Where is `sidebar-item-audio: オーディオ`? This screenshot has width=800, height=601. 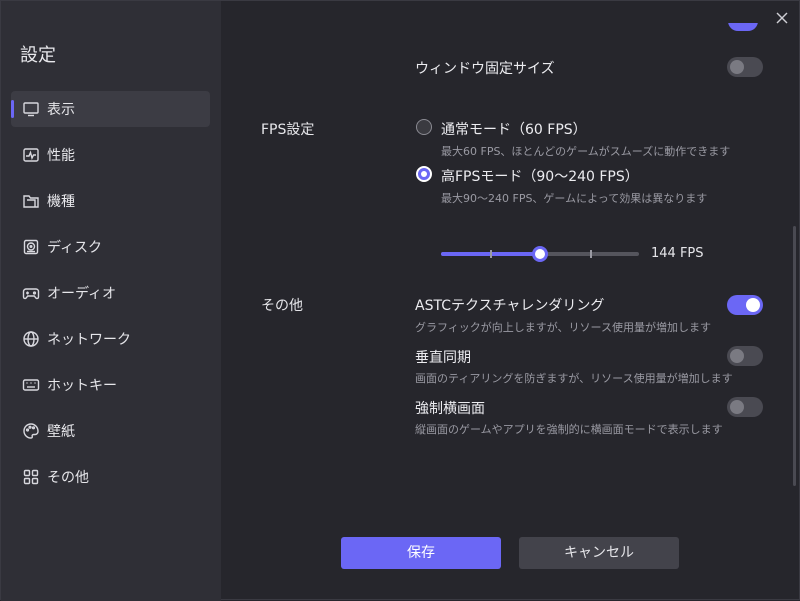 sidebar-item-audio: オーディオ is located at coordinates (110, 293).